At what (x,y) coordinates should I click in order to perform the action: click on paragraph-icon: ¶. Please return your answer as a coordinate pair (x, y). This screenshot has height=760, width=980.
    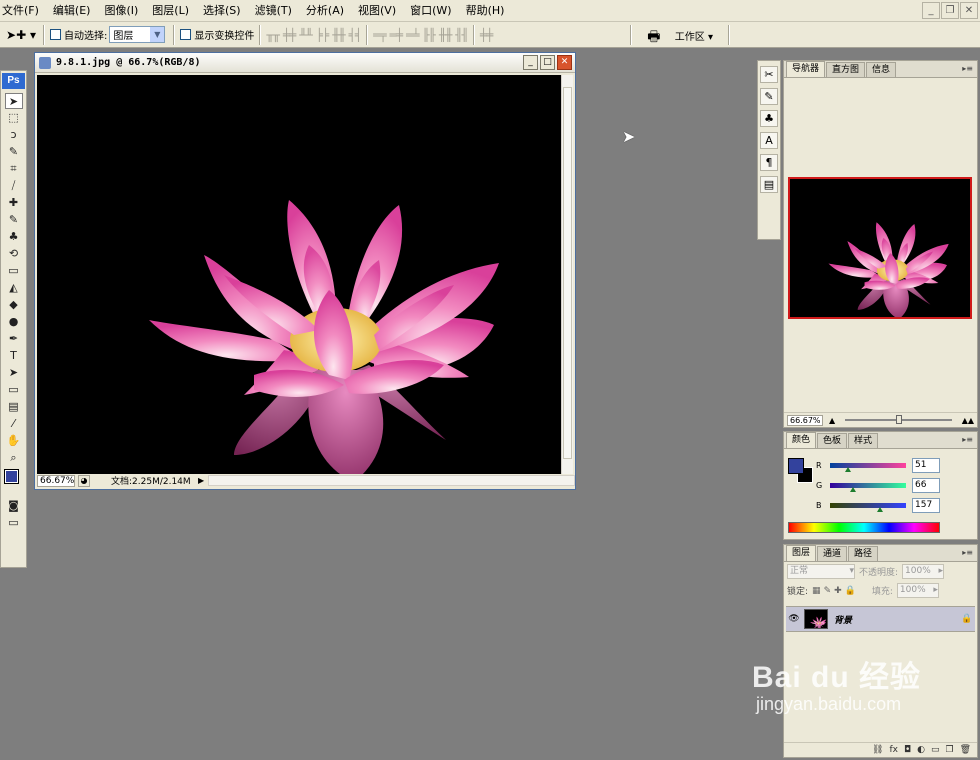
    Looking at the image, I should click on (769, 162).